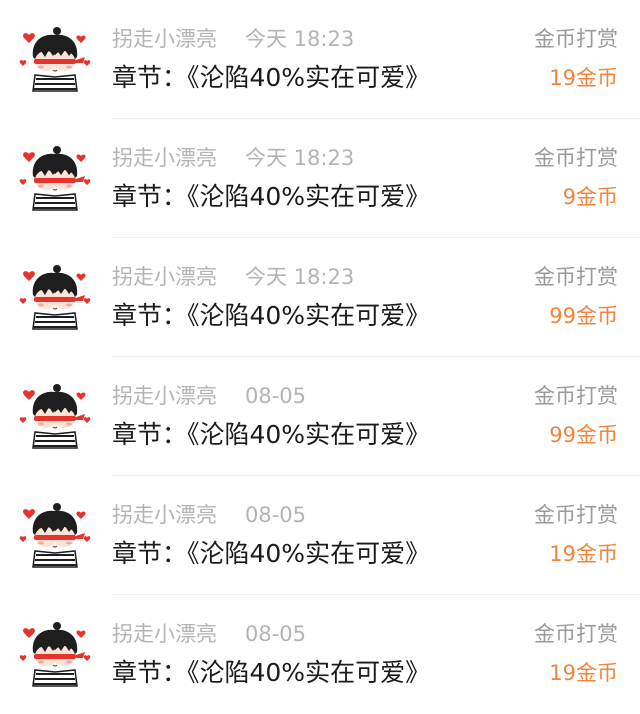  I want to click on tip-amount: 9金币, so click(590, 197).